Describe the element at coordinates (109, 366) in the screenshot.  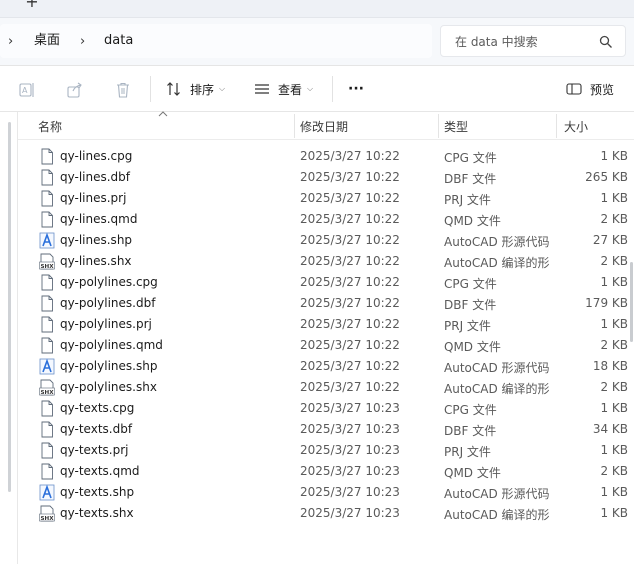
I see `file-name: qy-polylines.shp` at that location.